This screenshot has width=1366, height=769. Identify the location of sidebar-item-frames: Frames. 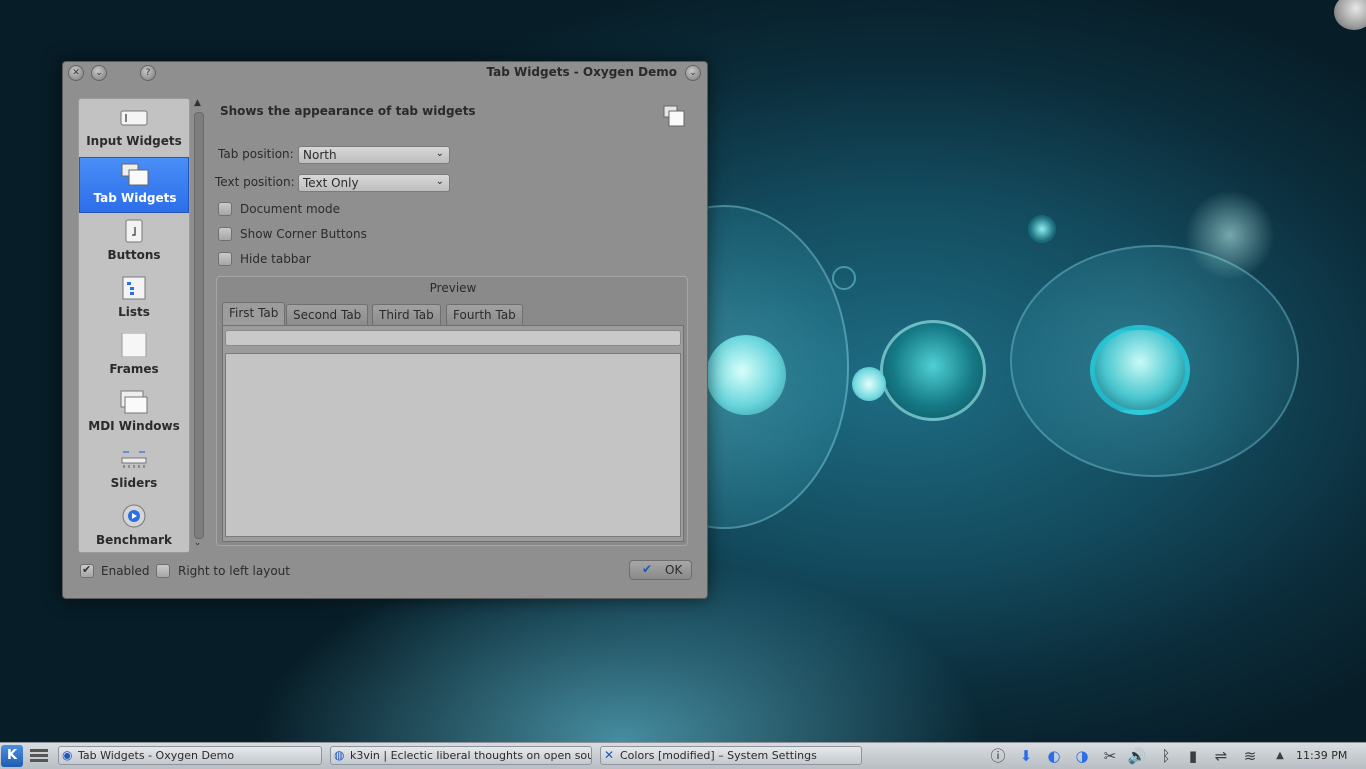
(134, 357).